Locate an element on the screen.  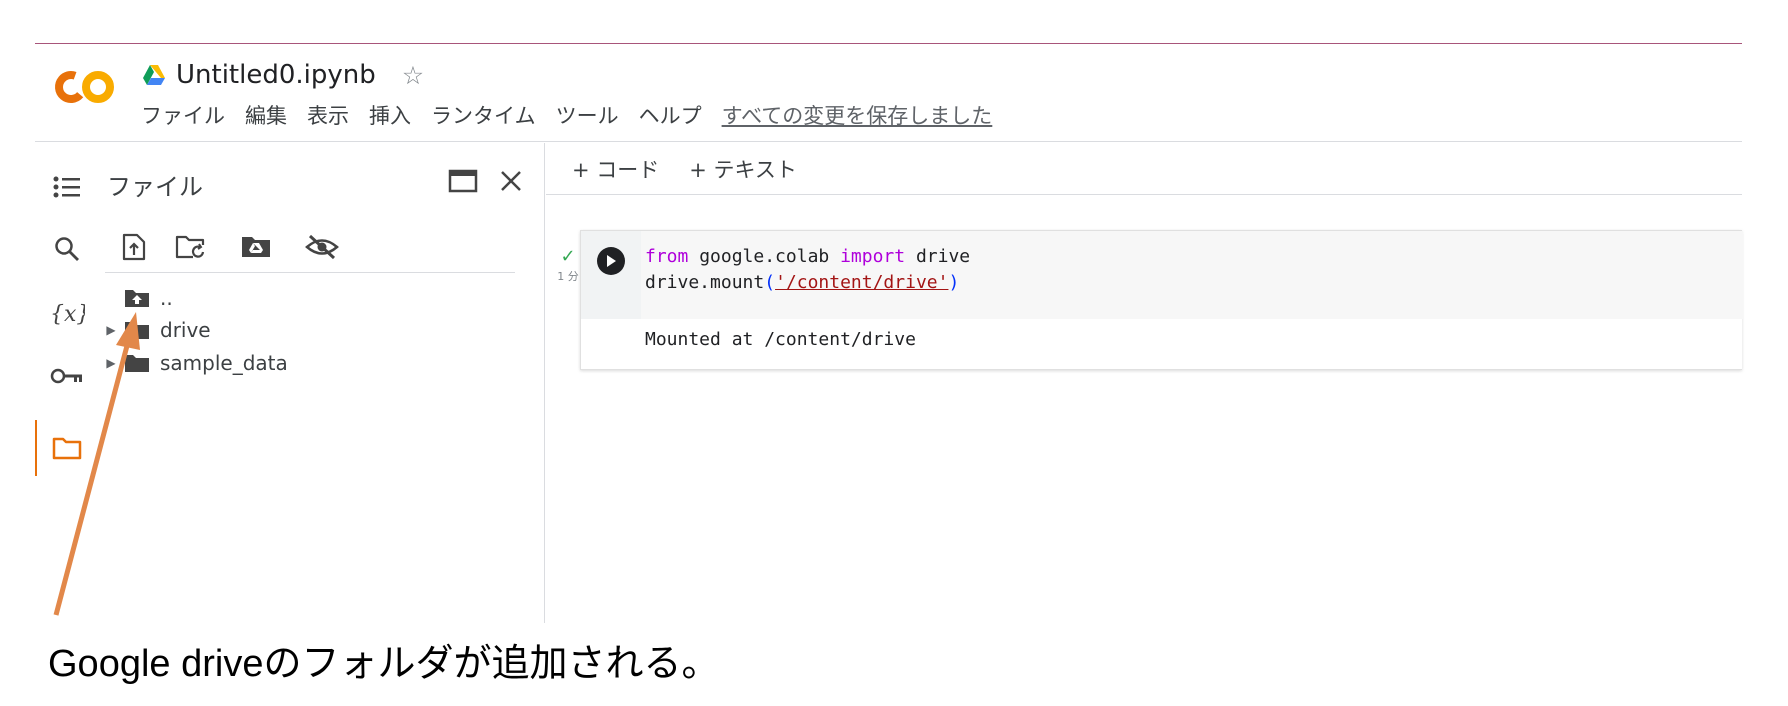
key-icon is located at coordinates (66, 376).